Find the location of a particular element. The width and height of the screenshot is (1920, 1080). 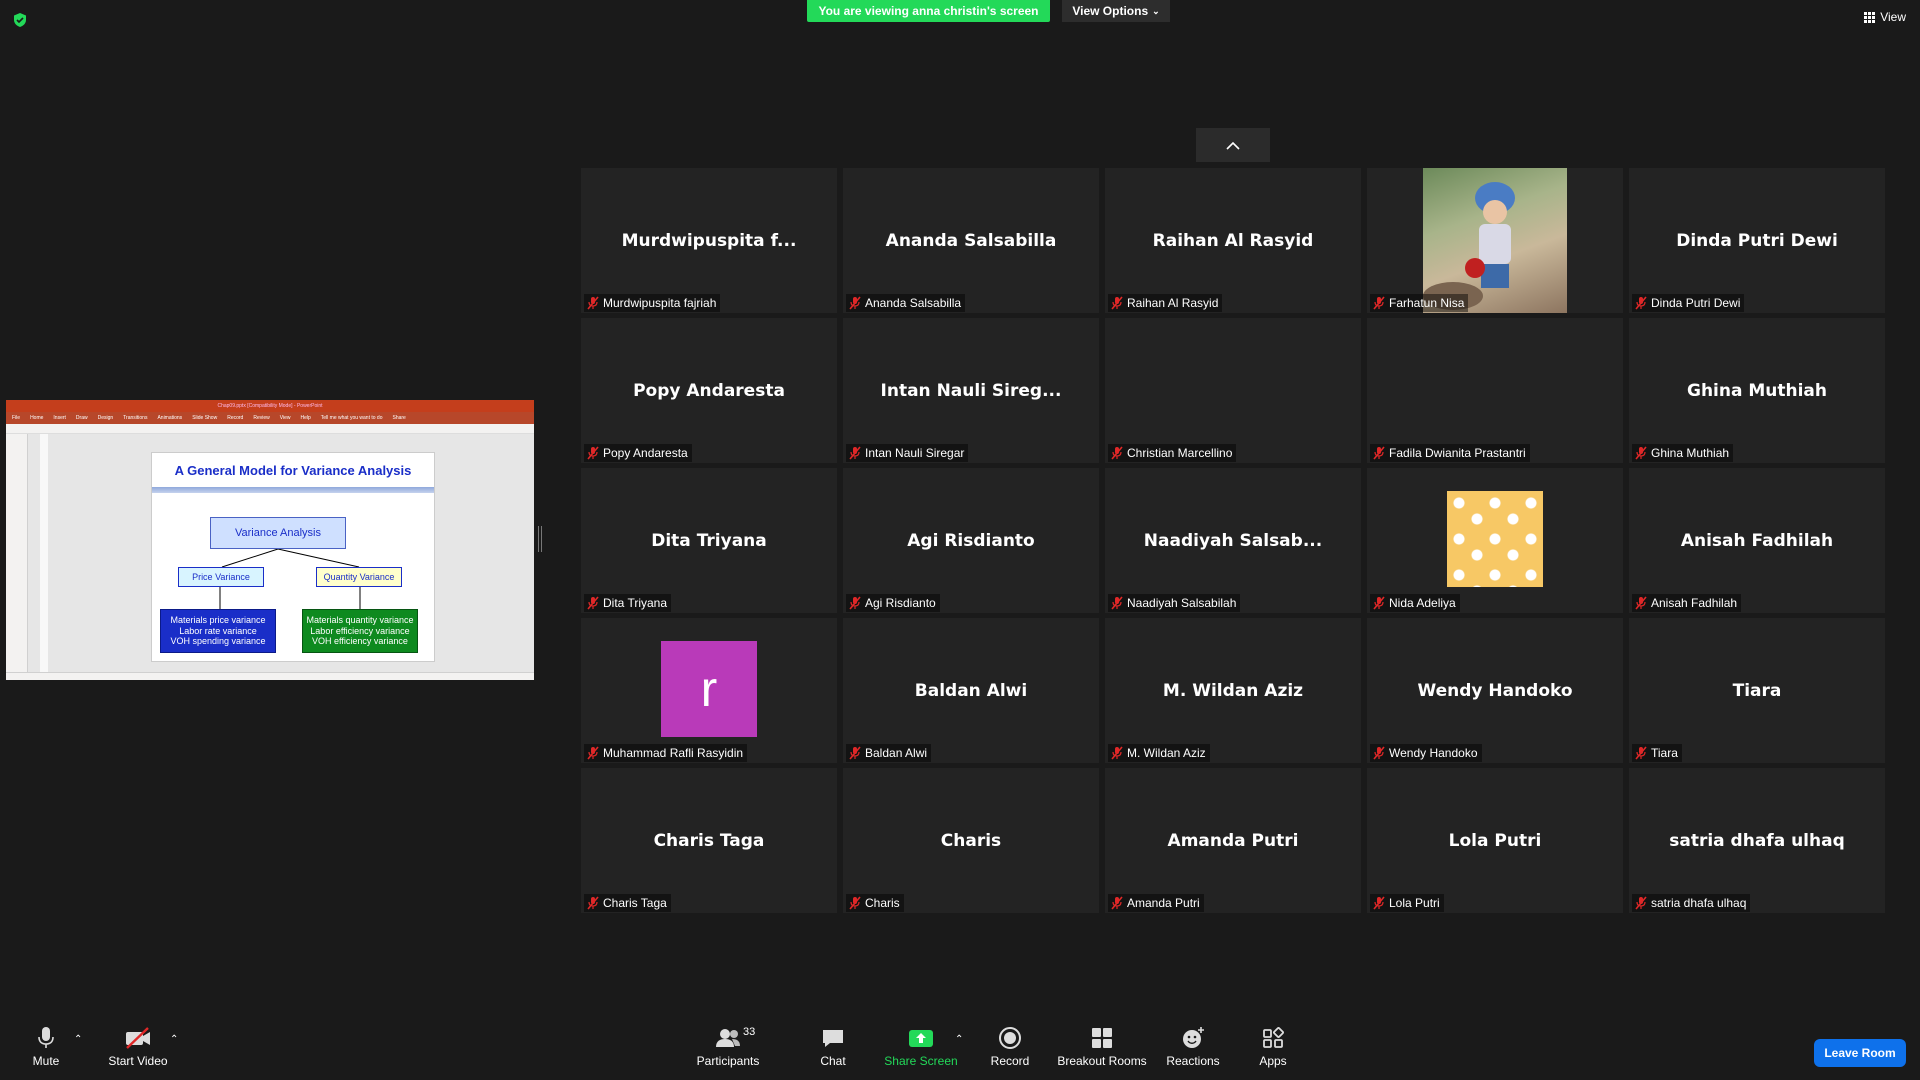

apps-button: Apps is located at coordinates (1273, 1047).